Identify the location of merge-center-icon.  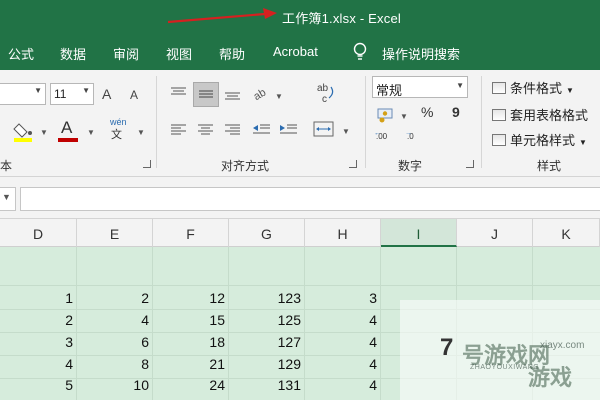
(324, 129).